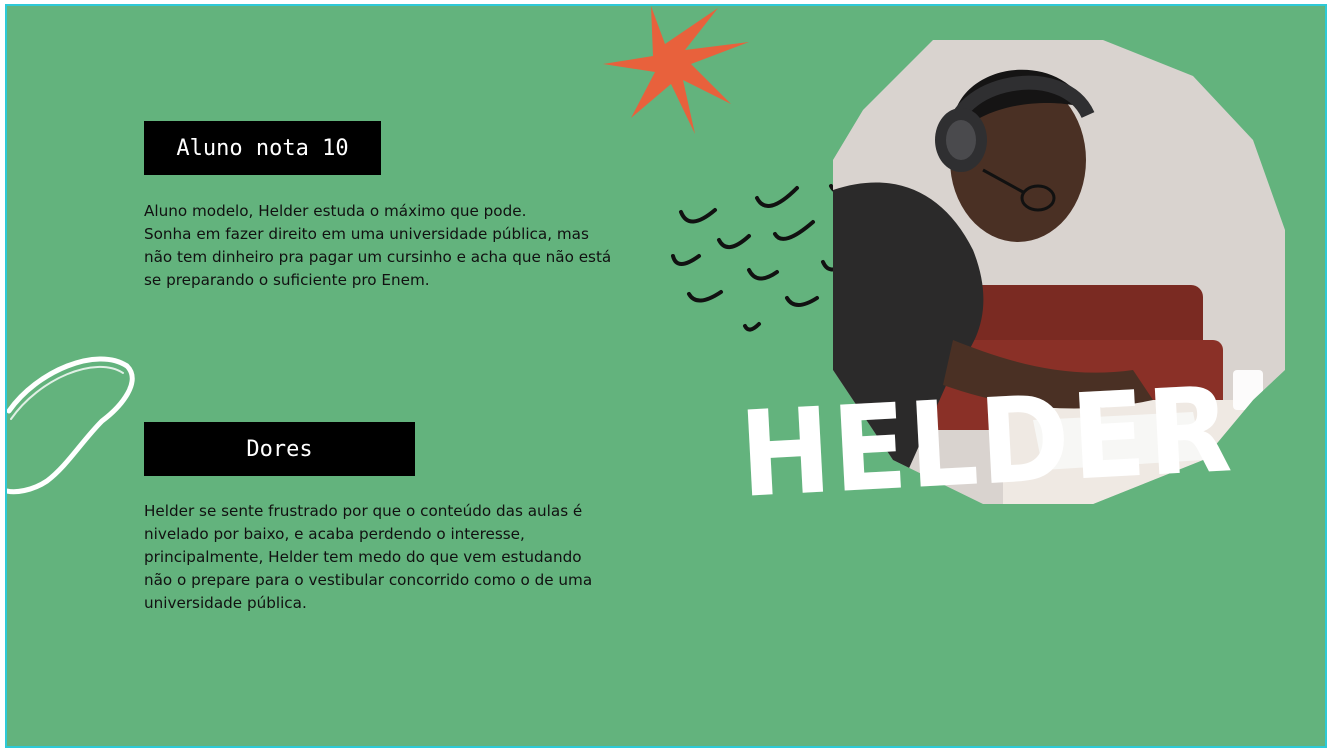 The height and width of the screenshot is (753, 1331). I want to click on star-burst-icon, so click(676, 70).